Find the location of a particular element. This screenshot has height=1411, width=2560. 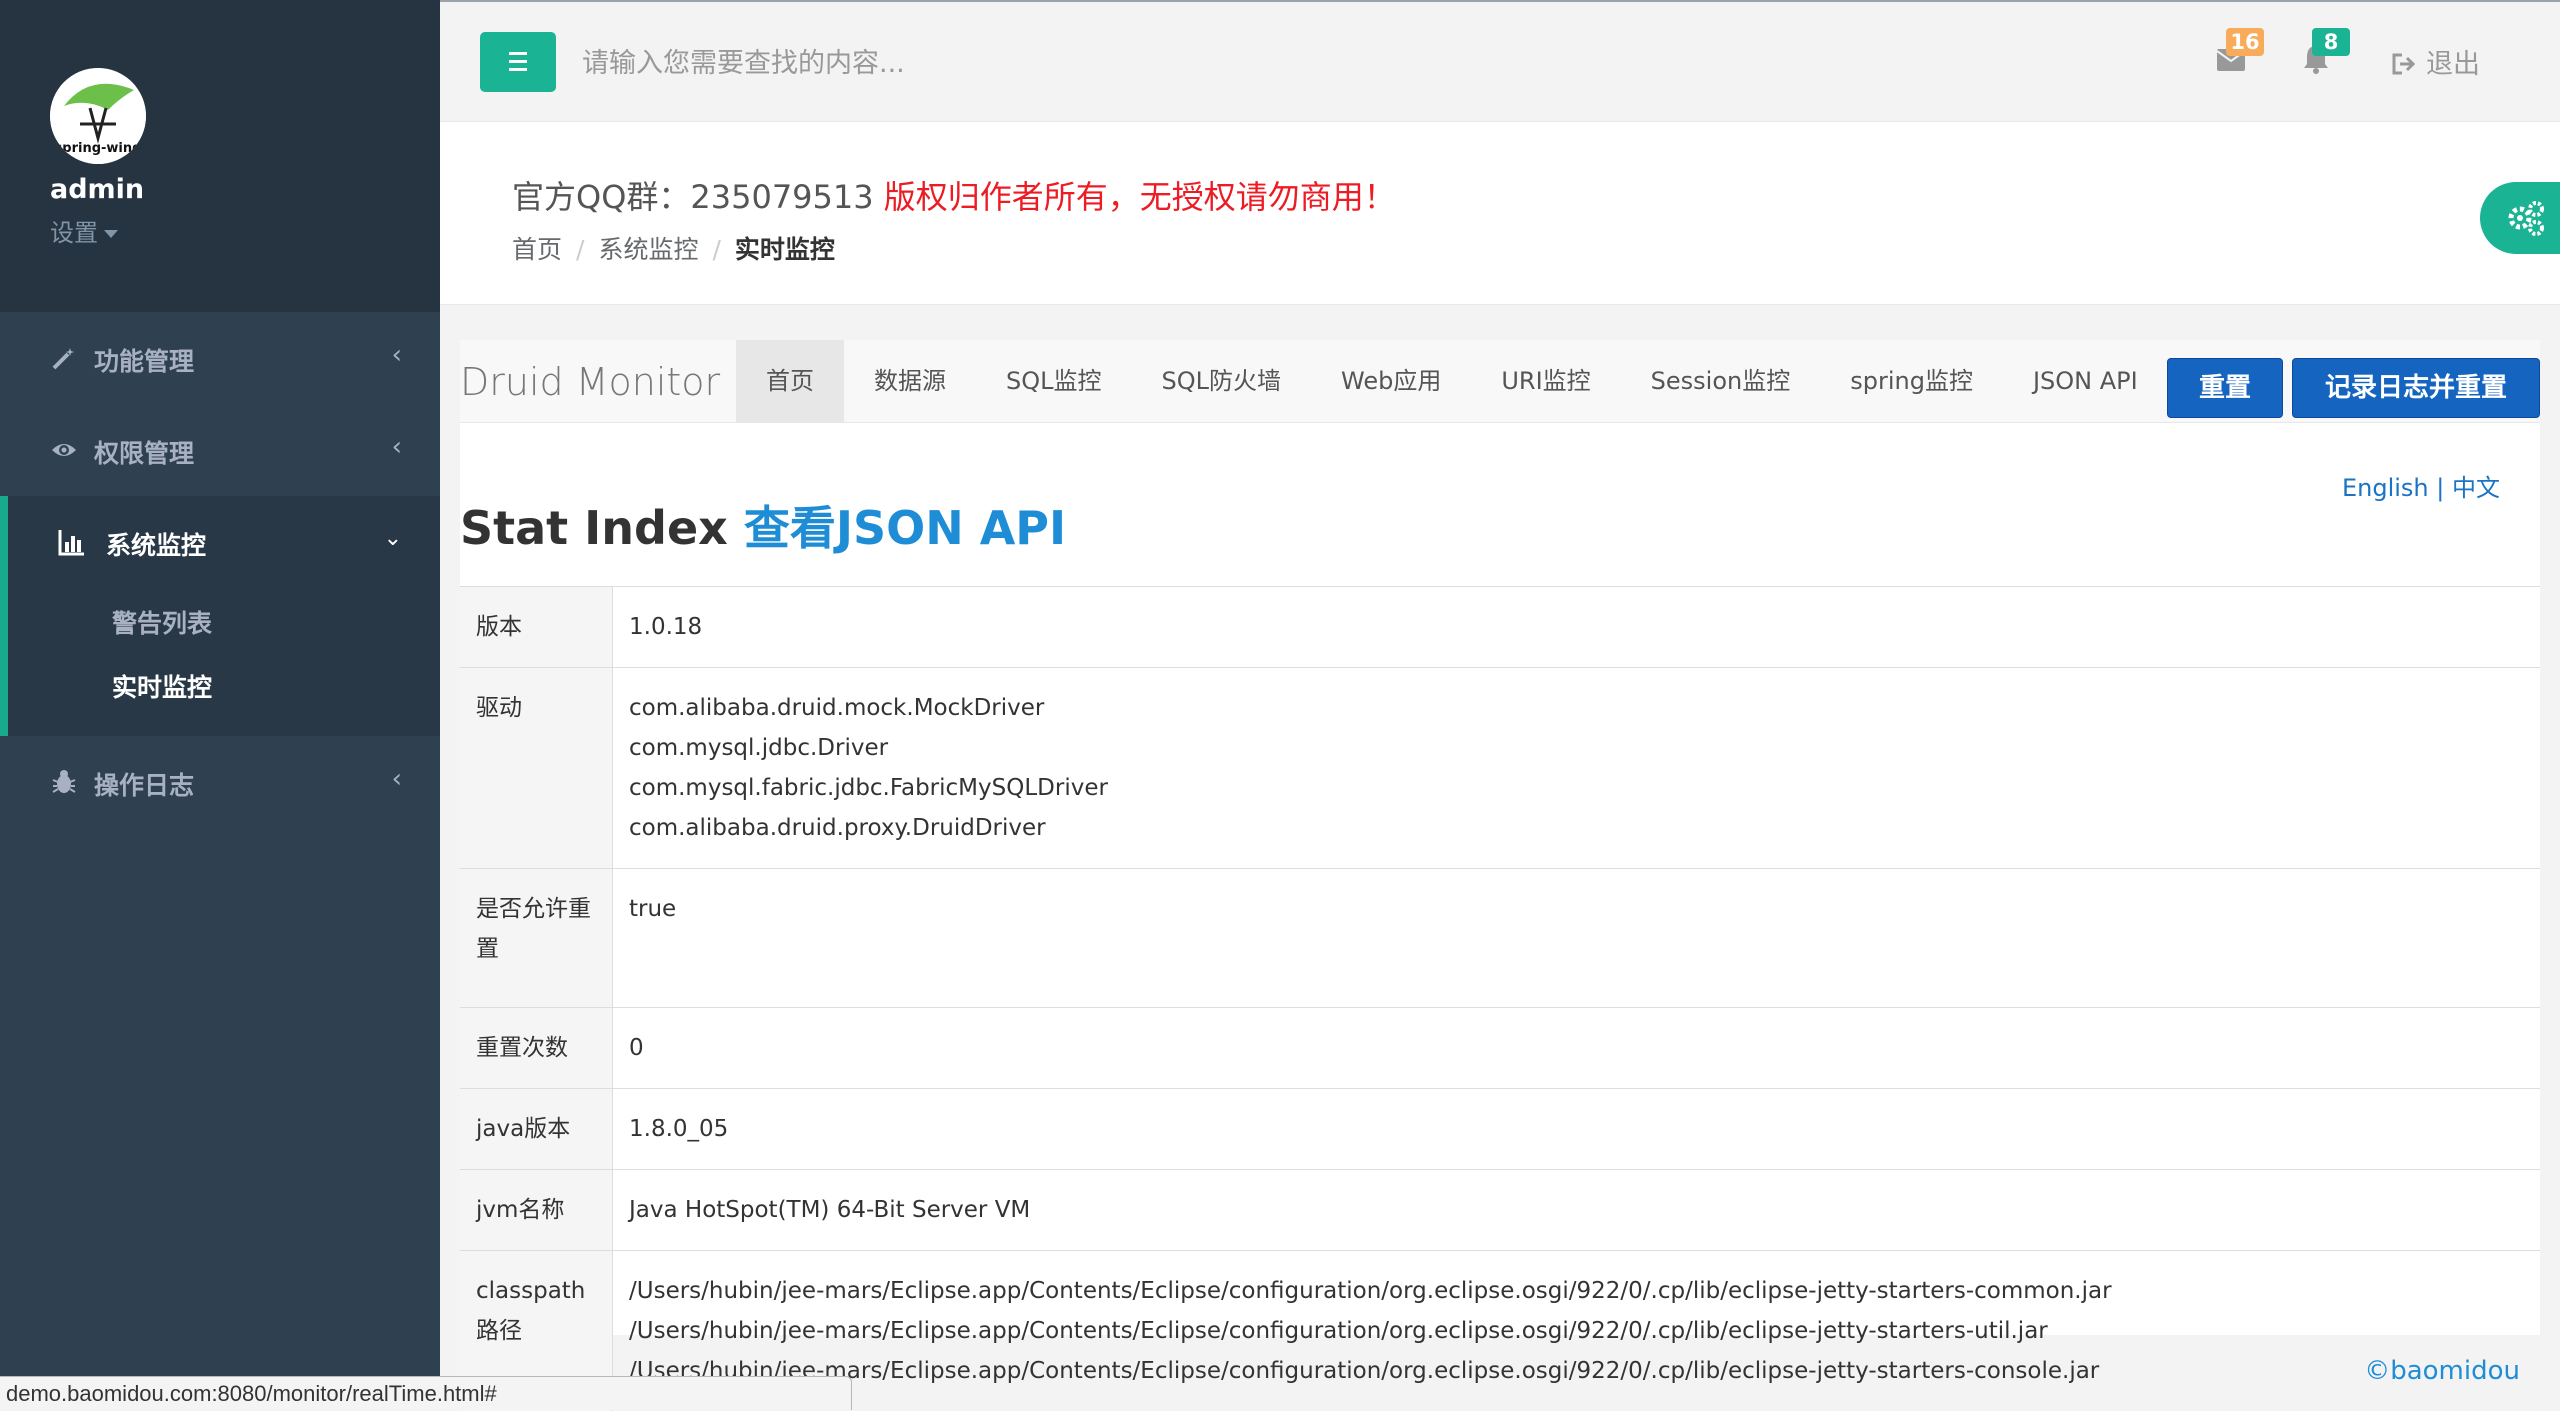

reset-button: 重置 is located at coordinates (2225, 388).